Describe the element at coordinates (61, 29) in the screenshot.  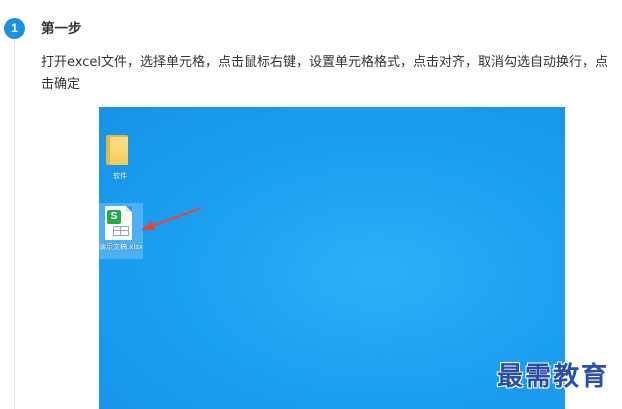
I see `step-title: 第一步` at that location.